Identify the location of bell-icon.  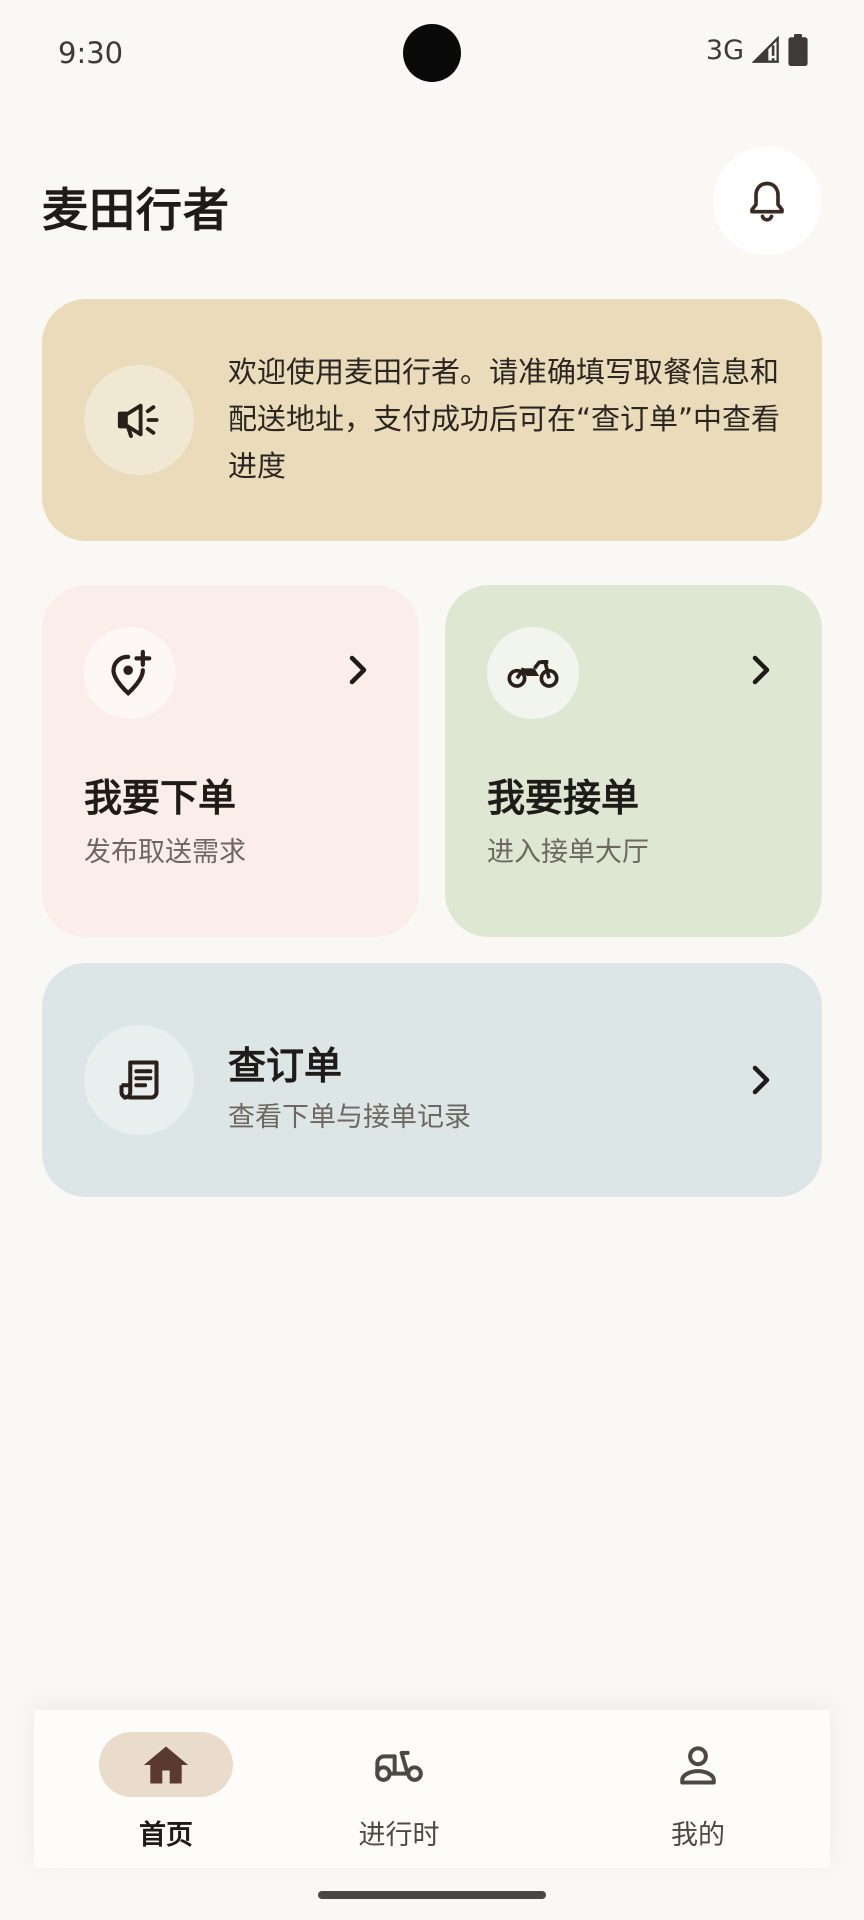
(767, 201).